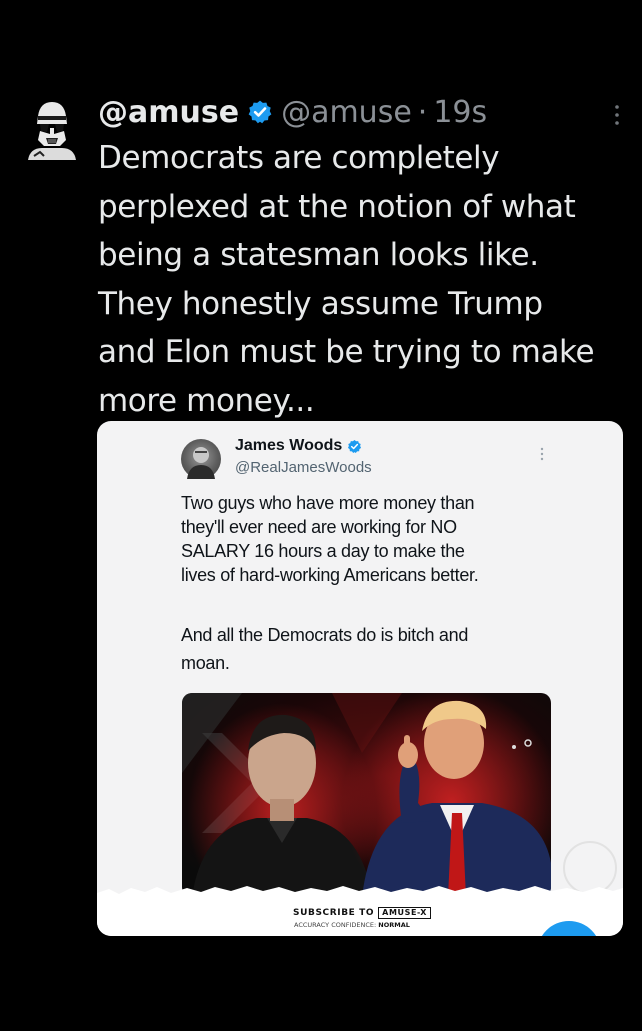 This screenshot has width=642, height=1031. What do you see at coordinates (394, 925) in the screenshot?
I see `accuracy-value: NORMAL` at bounding box center [394, 925].